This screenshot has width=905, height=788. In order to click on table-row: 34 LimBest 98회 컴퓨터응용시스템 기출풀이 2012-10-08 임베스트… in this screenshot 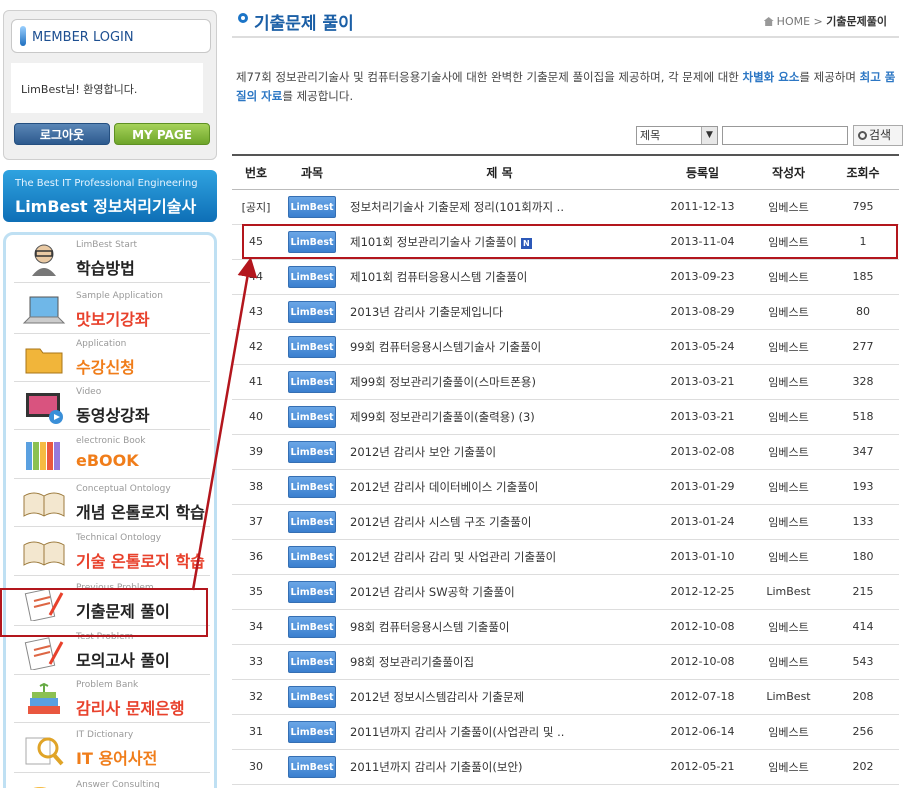, I will do `click(565, 627)`.